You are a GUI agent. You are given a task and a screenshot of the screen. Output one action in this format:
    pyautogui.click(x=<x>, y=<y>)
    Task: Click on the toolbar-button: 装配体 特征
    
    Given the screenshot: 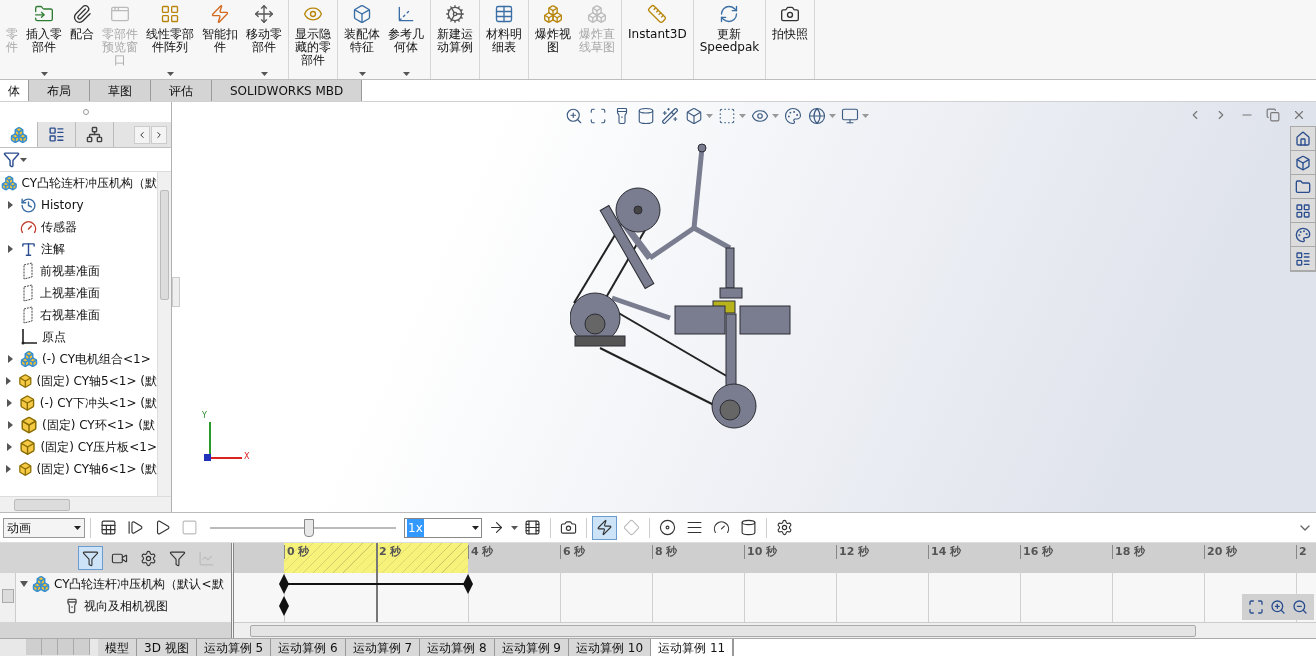 What is the action you would take?
    pyautogui.click(x=362, y=39)
    